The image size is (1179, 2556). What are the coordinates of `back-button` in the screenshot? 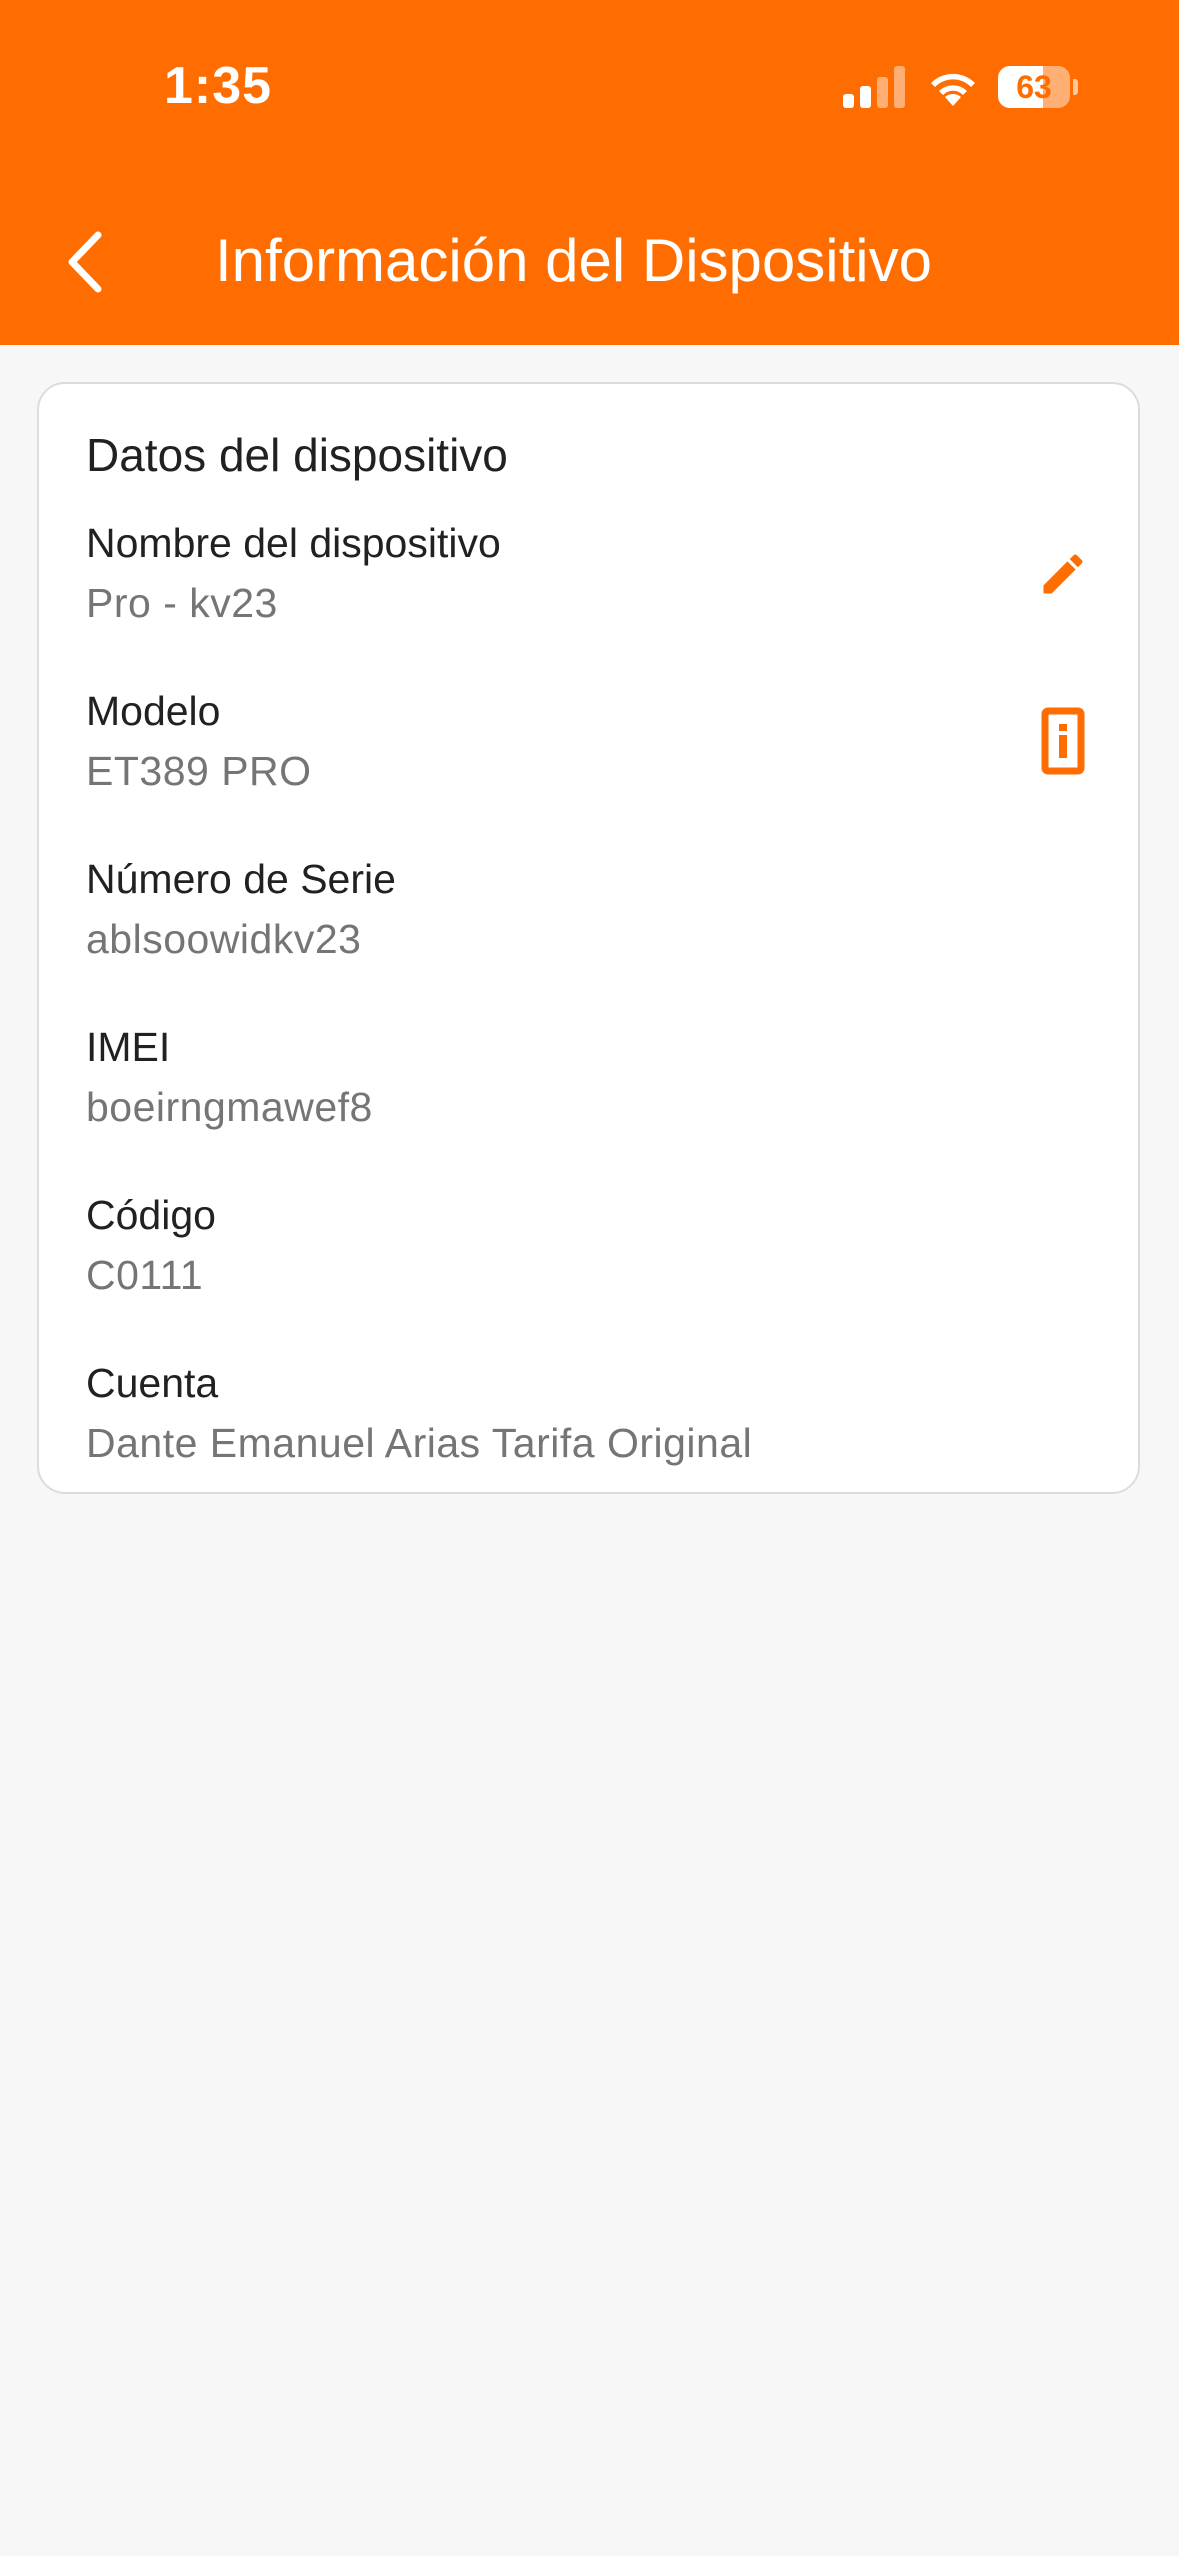 It's located at (86, 262).